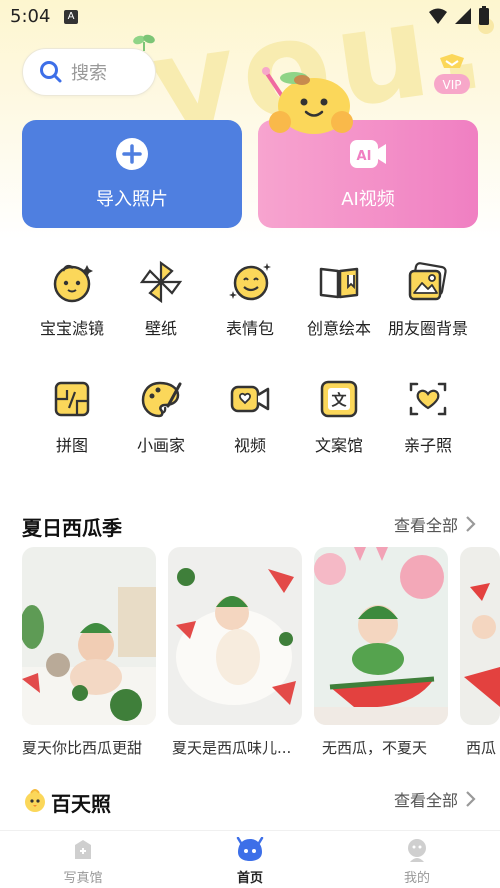  Describe the element at coordinates (249, 445) in the screenshot. I see `feature-label: 视频` at that location.